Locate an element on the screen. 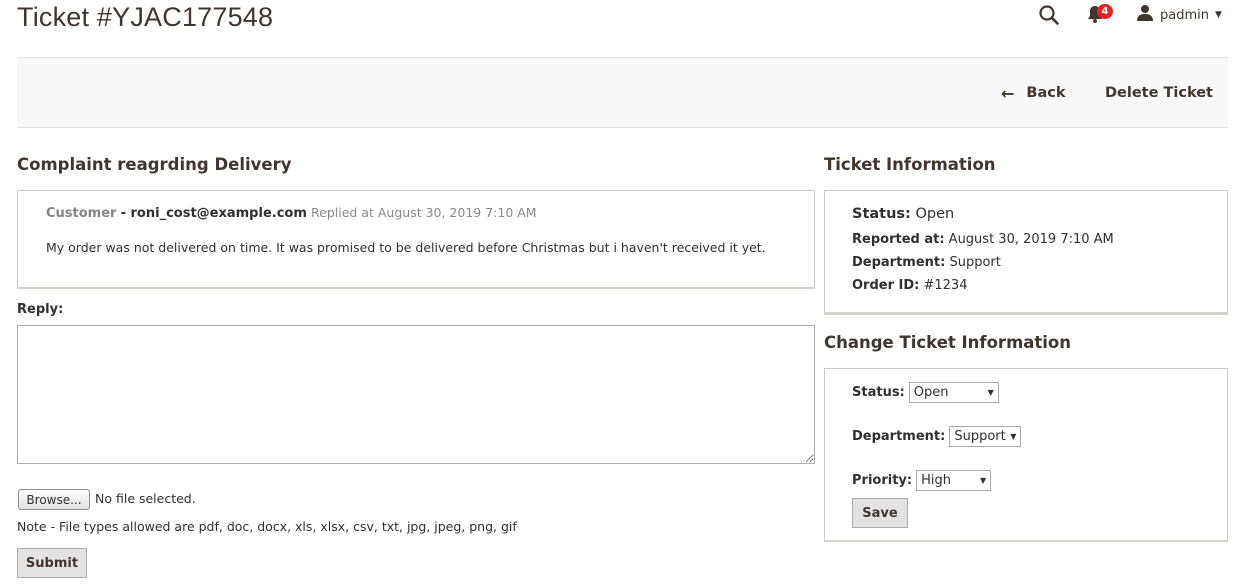 The image size is (1242, 587). department-select: Support ▼ is located at coordinates (985, 436).